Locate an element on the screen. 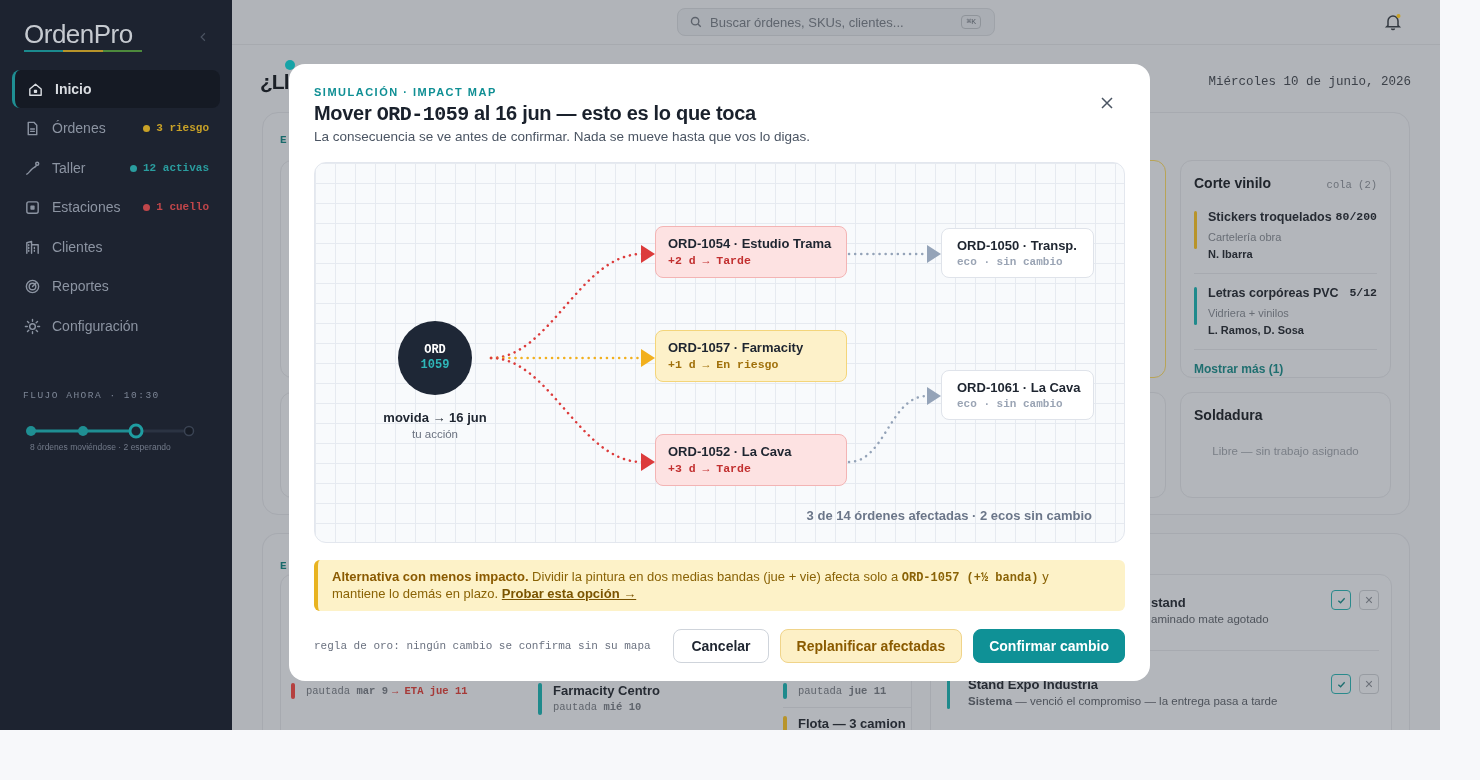 This screenshot has width=1480, height=780. alert-detail: aminado mate agotado is located at coordinates (1210, 619).